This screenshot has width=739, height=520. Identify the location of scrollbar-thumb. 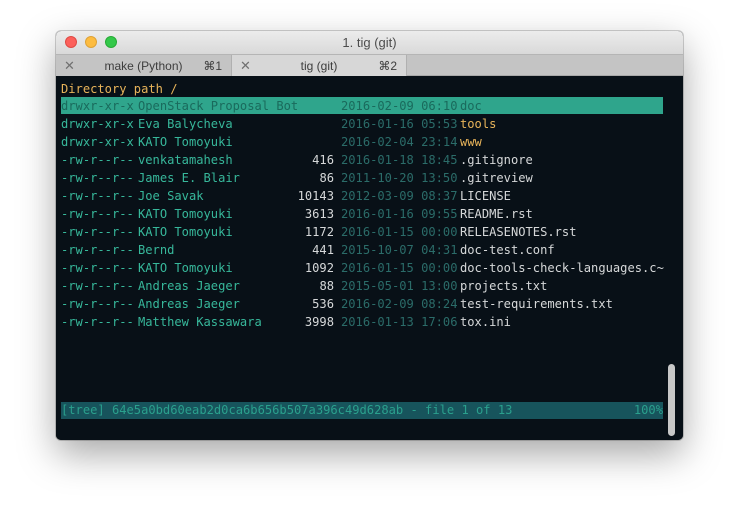
(671, 400).